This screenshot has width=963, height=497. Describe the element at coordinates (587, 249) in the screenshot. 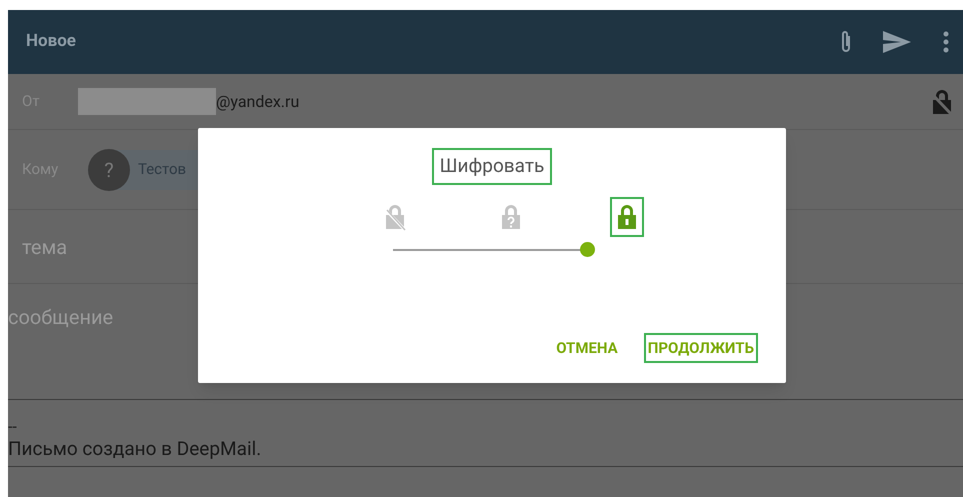

I see `slider-thumb` at that location.